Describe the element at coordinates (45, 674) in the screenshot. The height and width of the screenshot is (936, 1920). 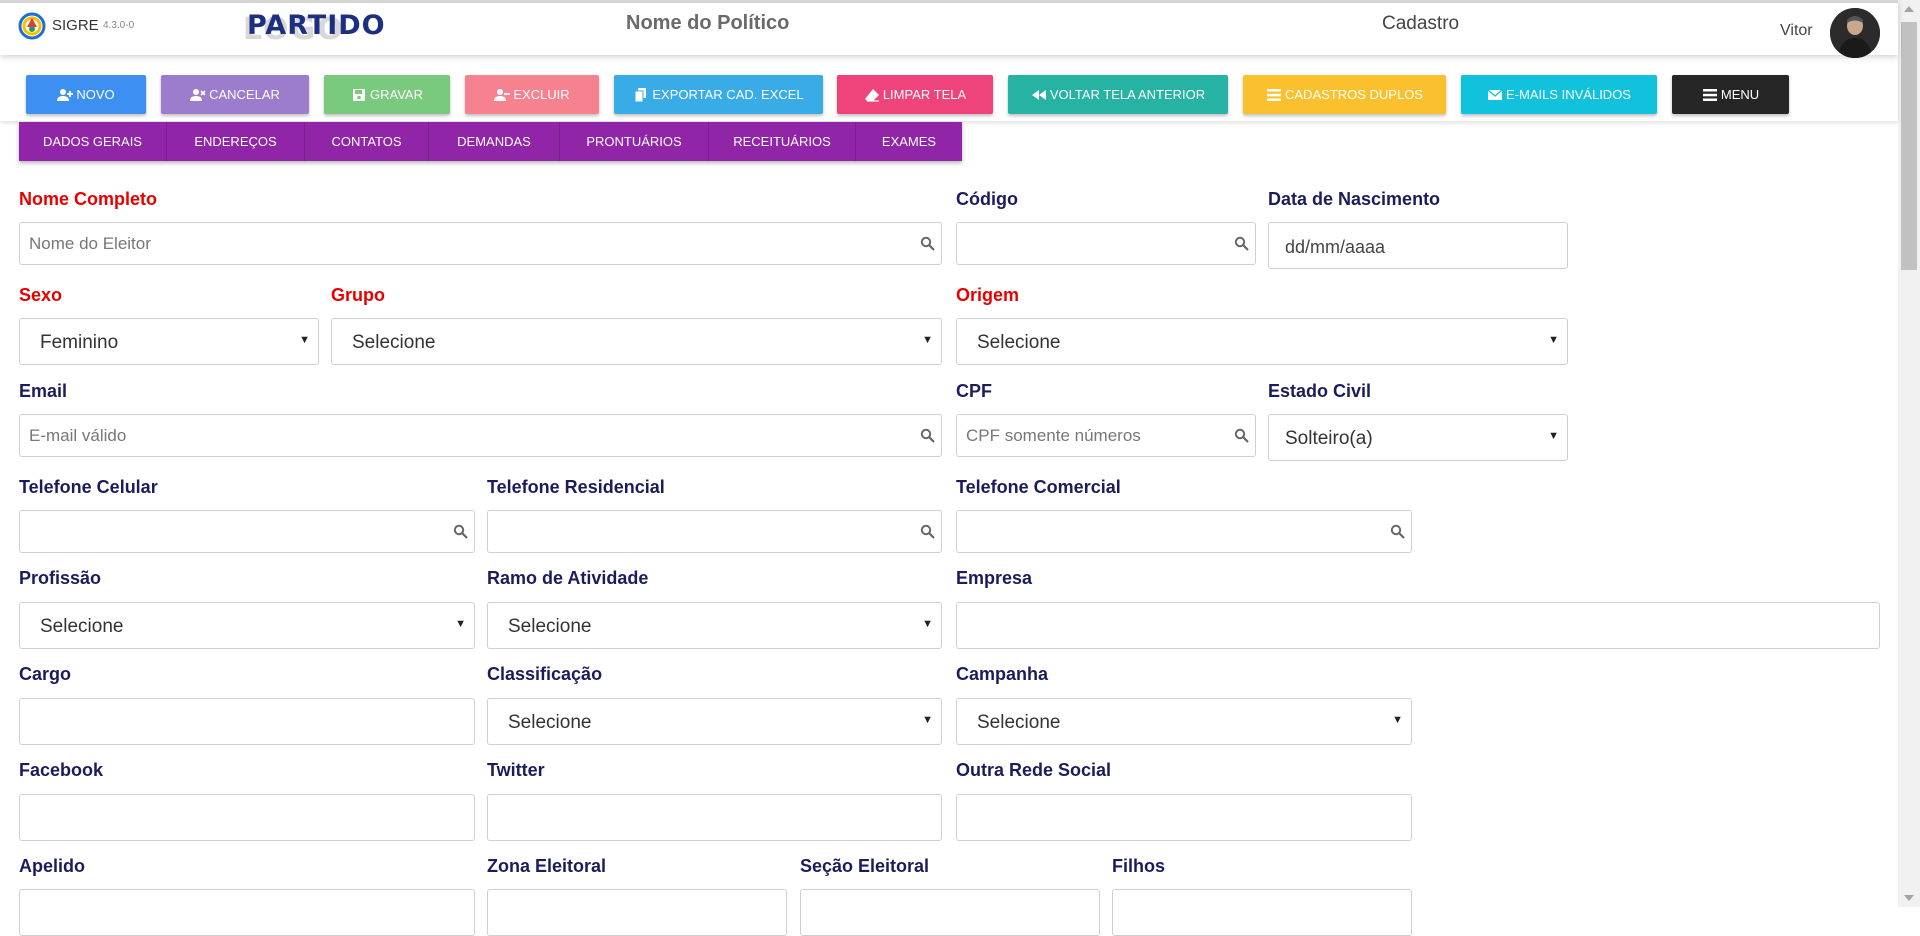
I see `cargo-label: Cargo` at that location.